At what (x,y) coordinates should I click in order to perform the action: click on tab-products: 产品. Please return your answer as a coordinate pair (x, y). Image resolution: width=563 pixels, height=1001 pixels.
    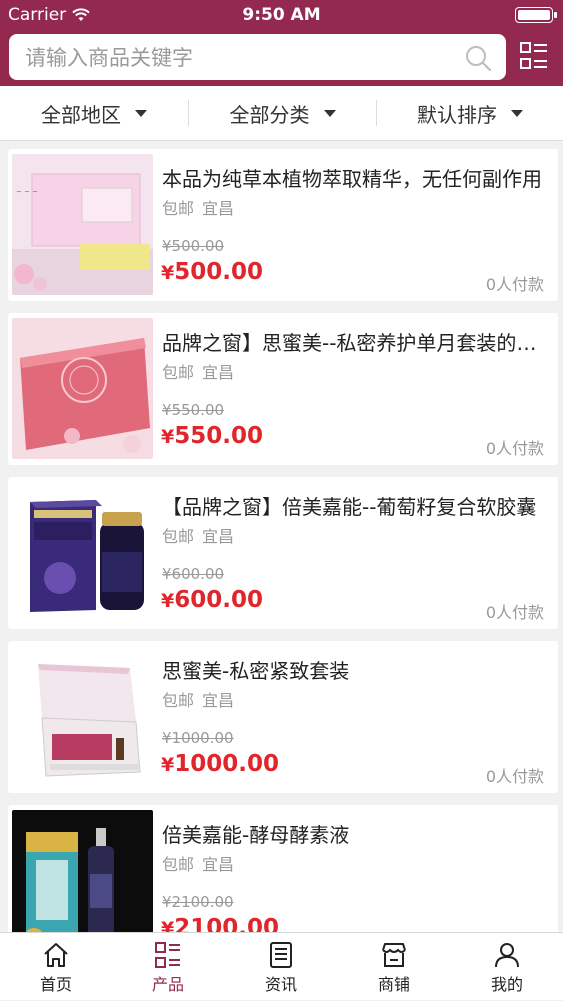
    Looking at the image, I should click on (168, 967).